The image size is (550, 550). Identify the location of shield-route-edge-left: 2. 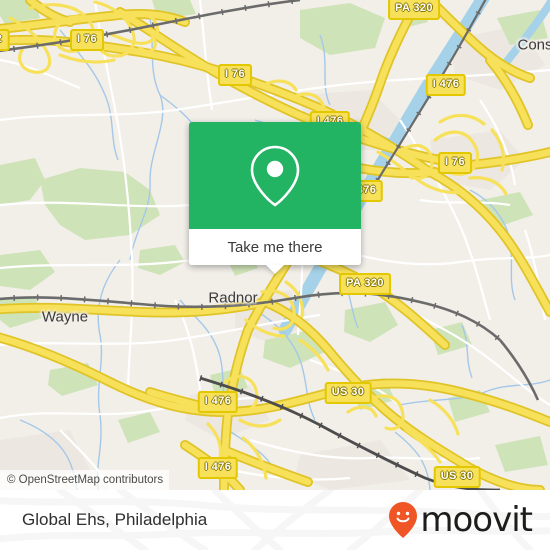
(5, 40).